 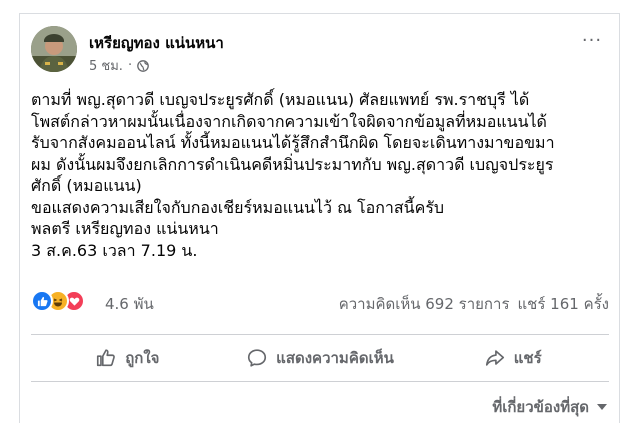 What do you see at coordinates (318, 50) in the screenshot?
I see `post-header: เหรียญทอง แน่นหนา 5 ชม. · ···` at bounding box center [318, 50].